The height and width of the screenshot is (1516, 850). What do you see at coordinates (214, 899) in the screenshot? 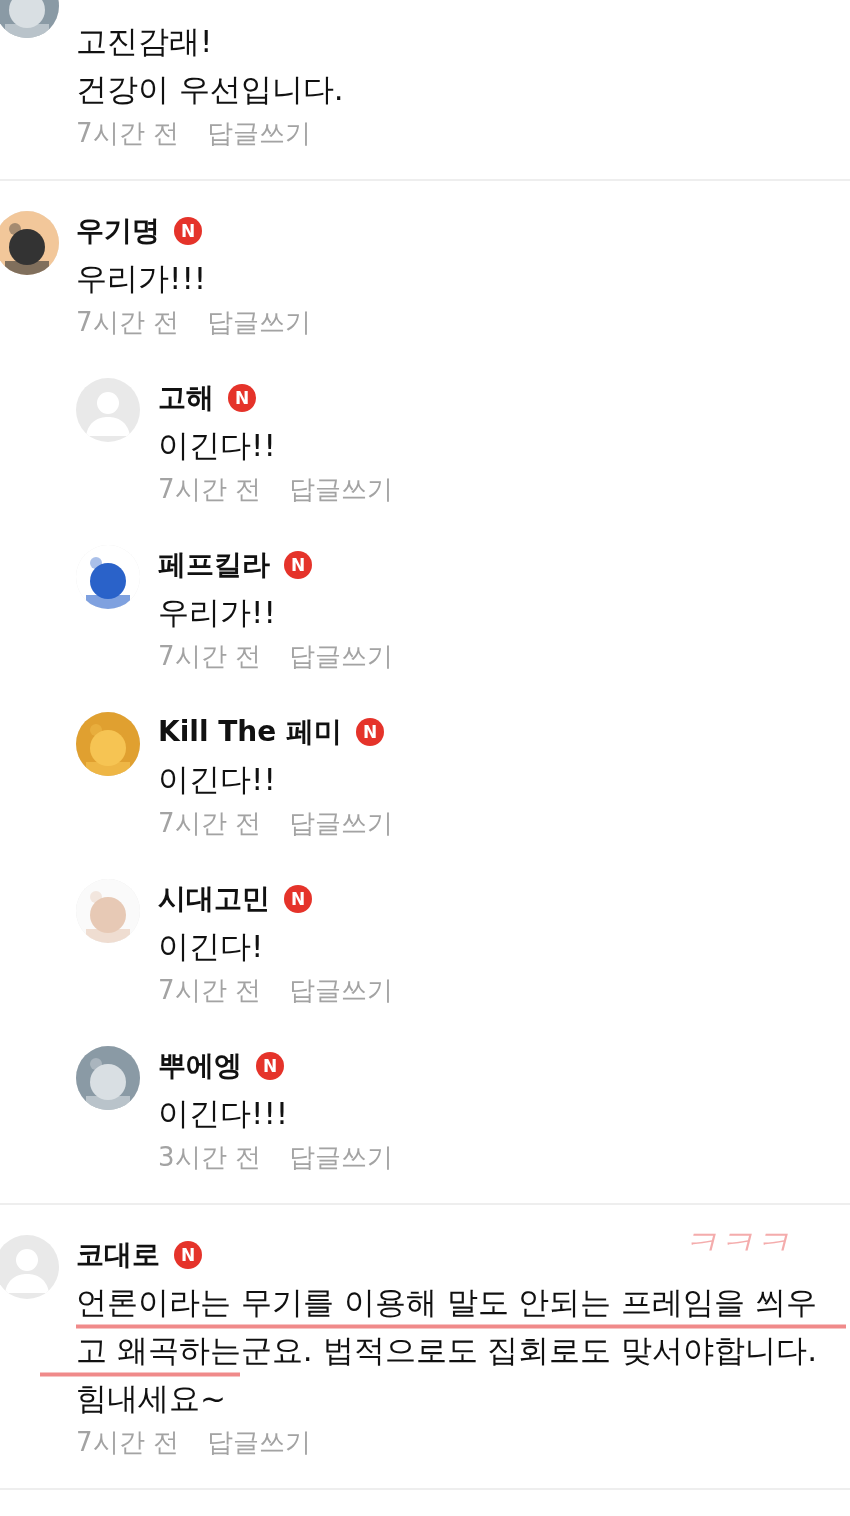
I see `user-name: 시대고민` at bounding box center [214, 899].